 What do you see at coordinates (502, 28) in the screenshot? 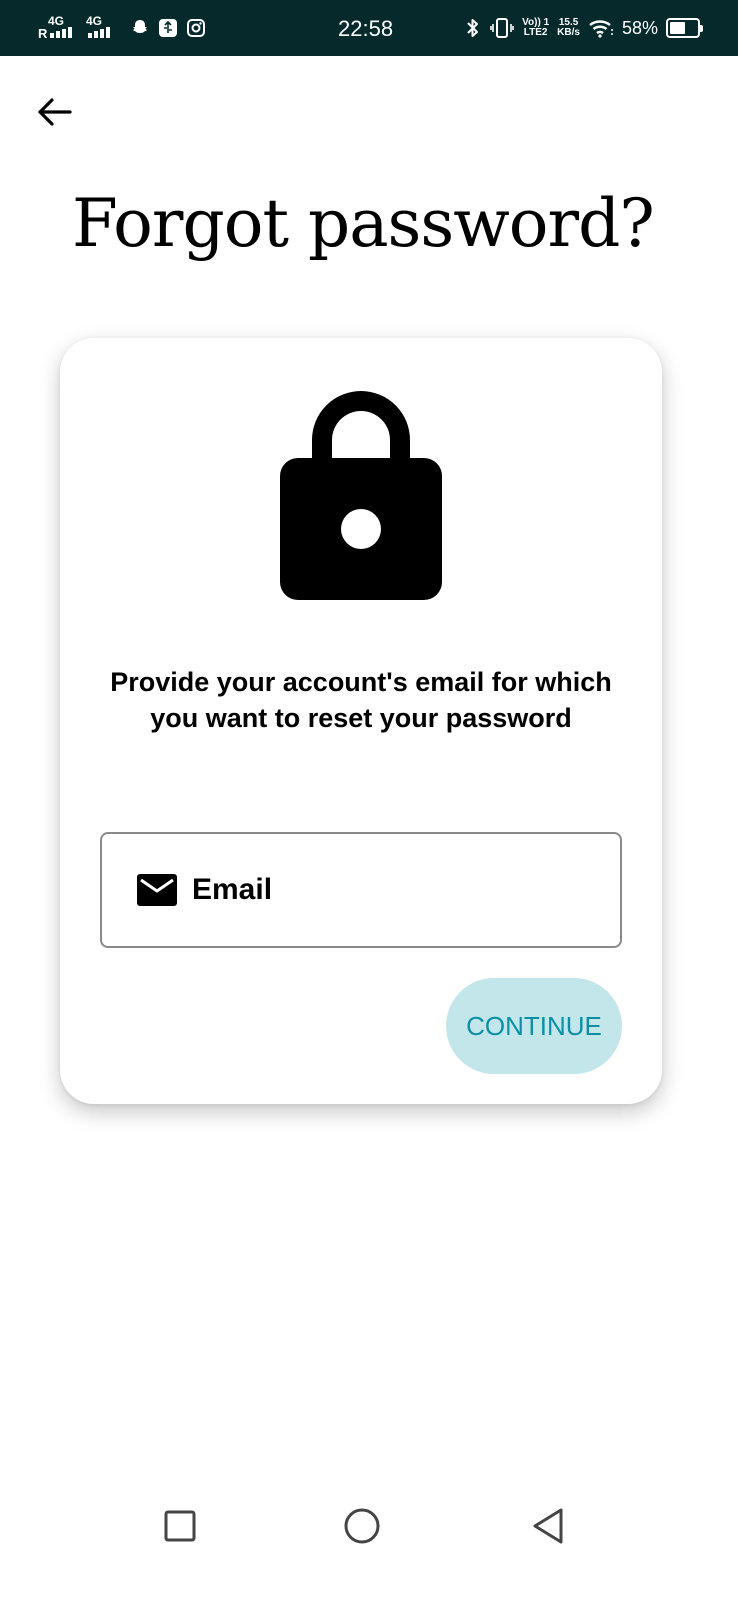
I see `vibrate-icon` at bounding box center [502, 28].